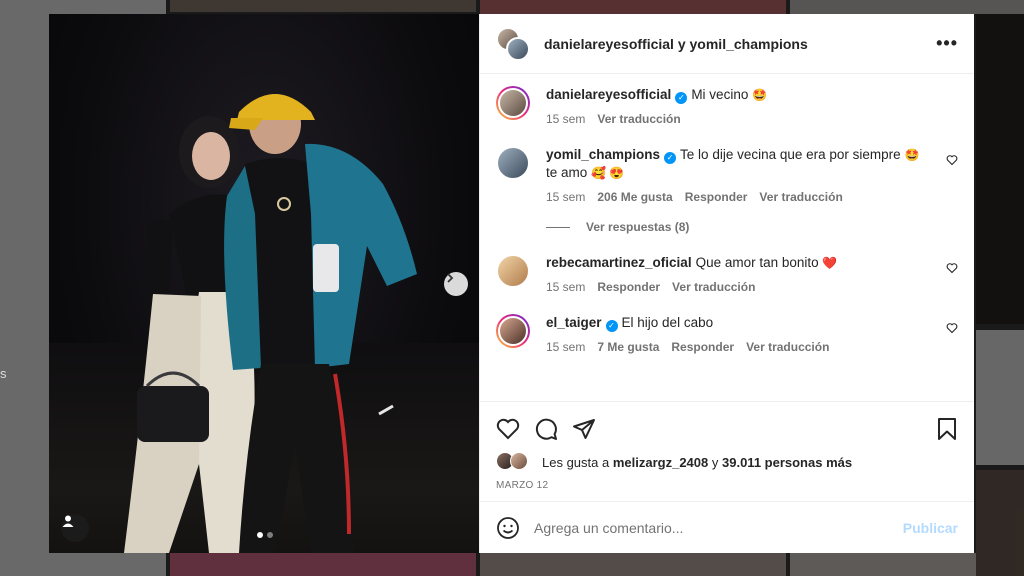 This screenshot has height=576, width=1024. Describe the element at coordinates (667, 322) in the screenshot. I see `comment-text: El hijo del cabo` at that location.